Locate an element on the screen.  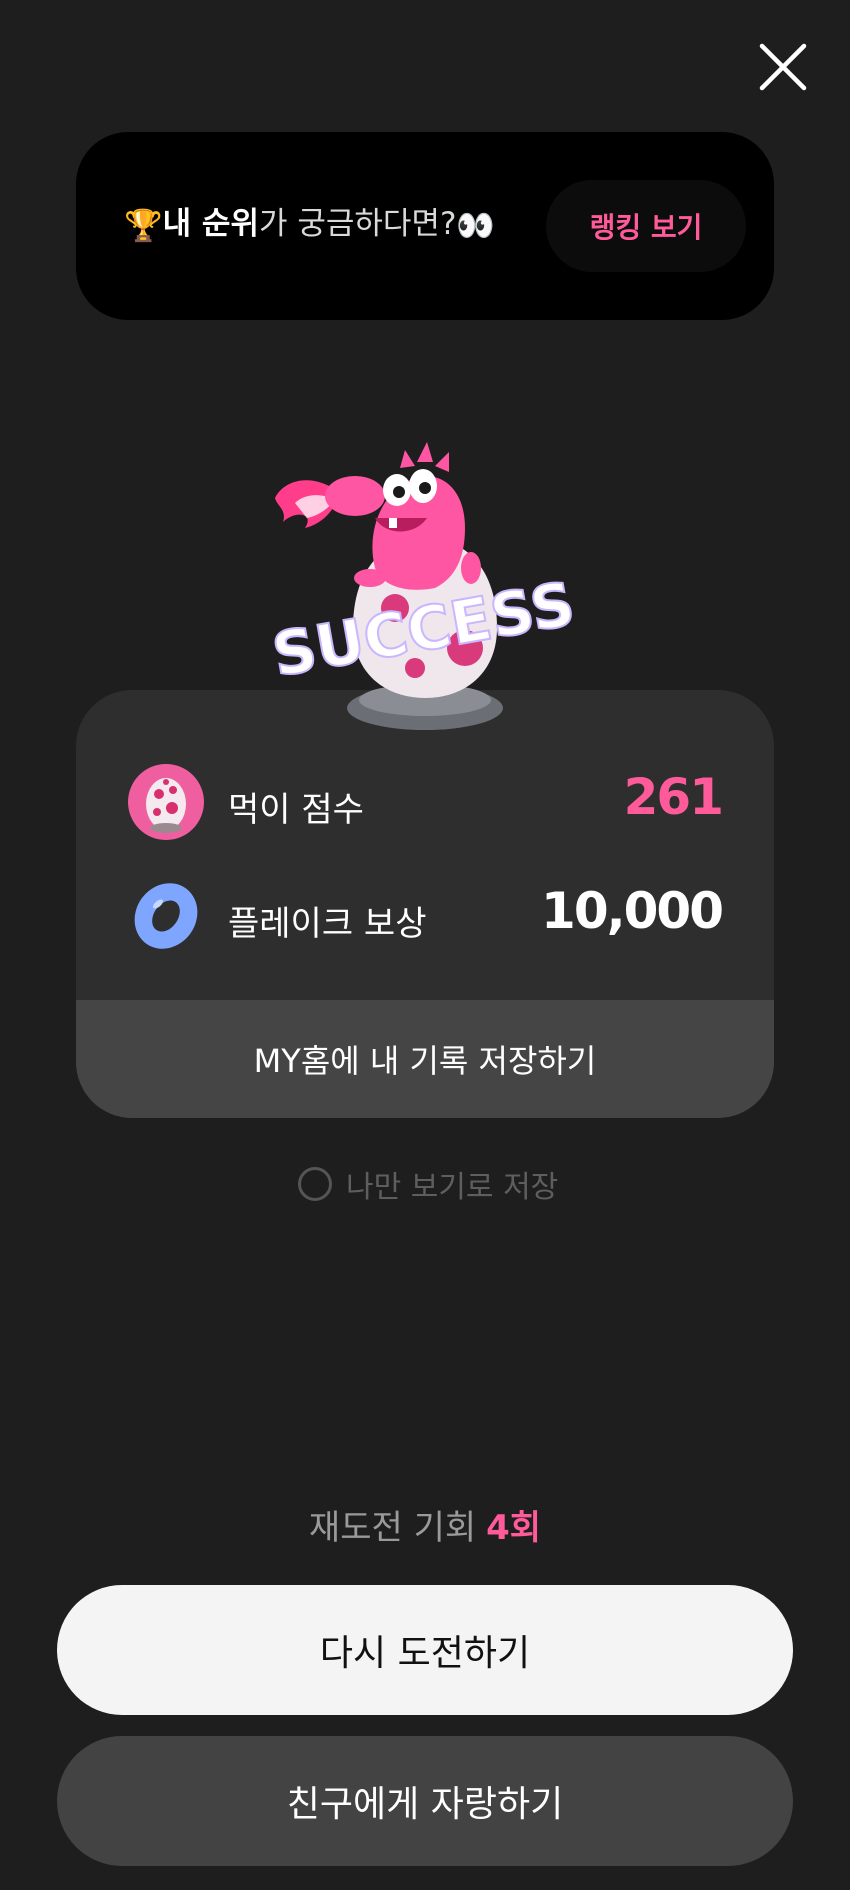
retry-chances-count: 4회 is located at coordinates (514, 1528).